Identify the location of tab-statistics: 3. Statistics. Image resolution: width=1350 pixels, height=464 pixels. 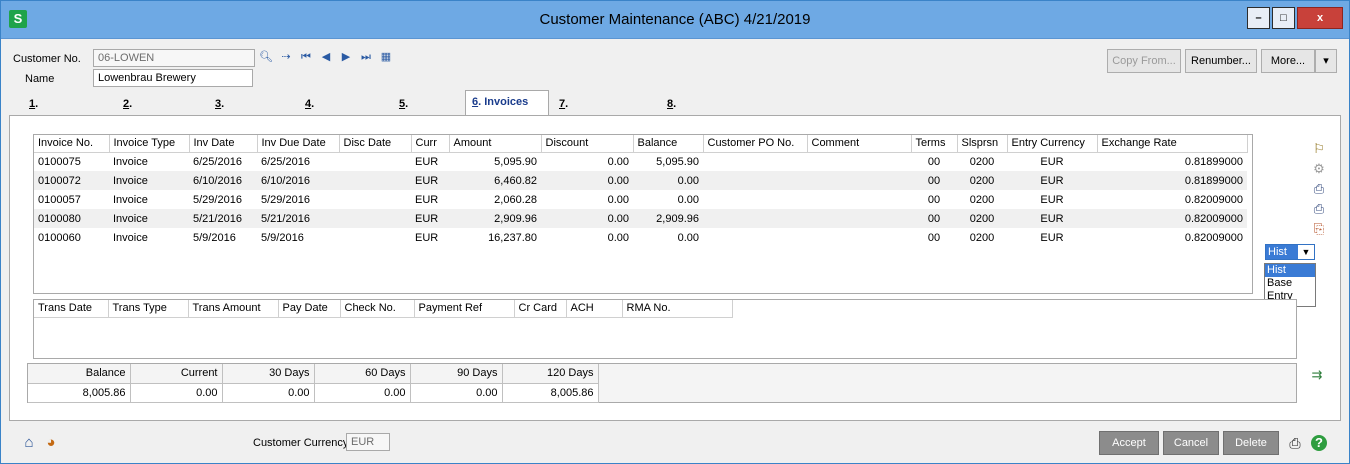
(239, 112).